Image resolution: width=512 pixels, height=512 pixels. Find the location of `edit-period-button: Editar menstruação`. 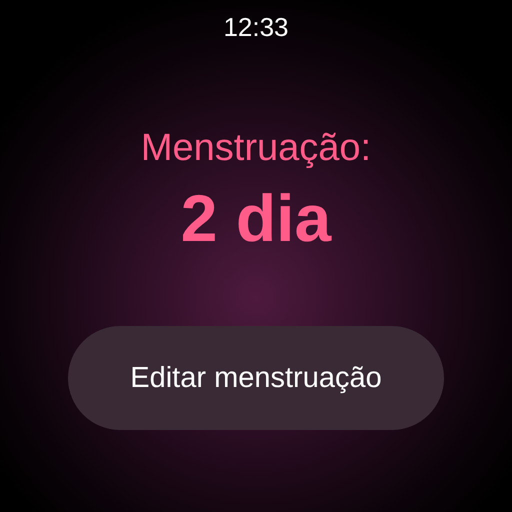

edit-period-button: Editar menstruação is located at coordinates (256, 378).